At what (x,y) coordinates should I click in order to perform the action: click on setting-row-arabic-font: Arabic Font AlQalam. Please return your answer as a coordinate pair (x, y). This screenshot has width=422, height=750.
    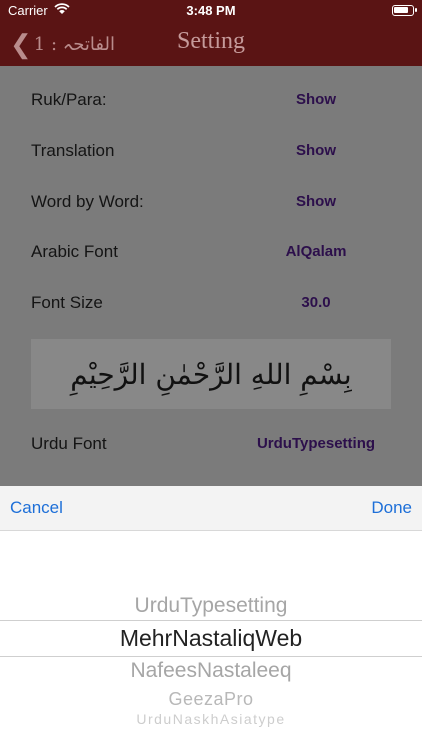
    Looking at the image, I should click on (211, 253).